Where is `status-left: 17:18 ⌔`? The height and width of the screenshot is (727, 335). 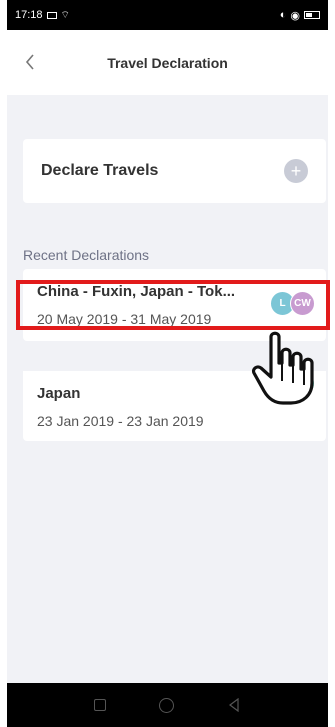 status-left: 17:18 ⌔ is located at coordinates (42, 15).